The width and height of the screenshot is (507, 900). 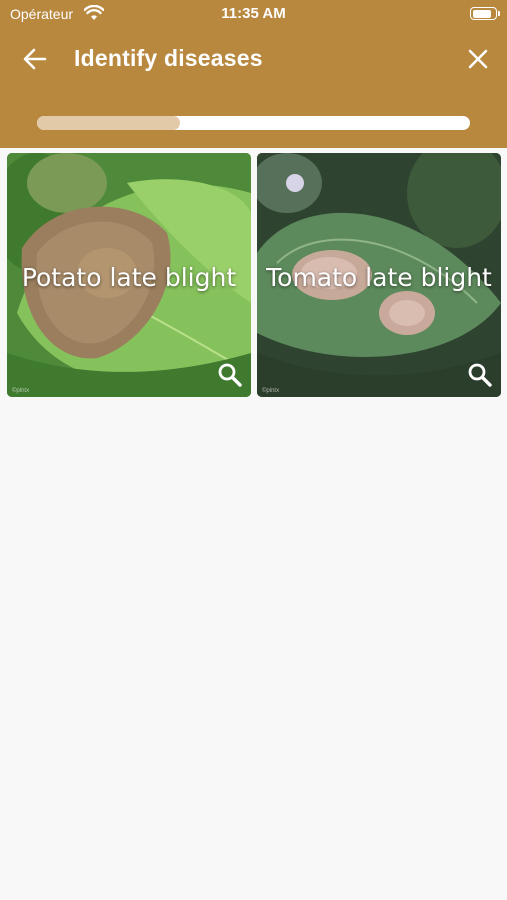 I want to click on battery-icon, so click(x=485, y=13).